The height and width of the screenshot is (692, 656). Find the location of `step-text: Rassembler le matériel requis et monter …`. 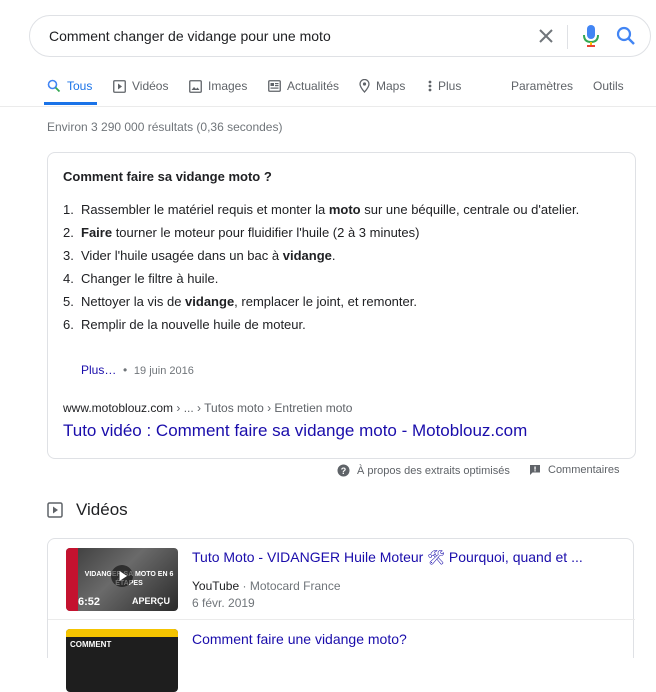

step-text: Rassembler le matériel requis et monter … is located at coordinates (205, 209).